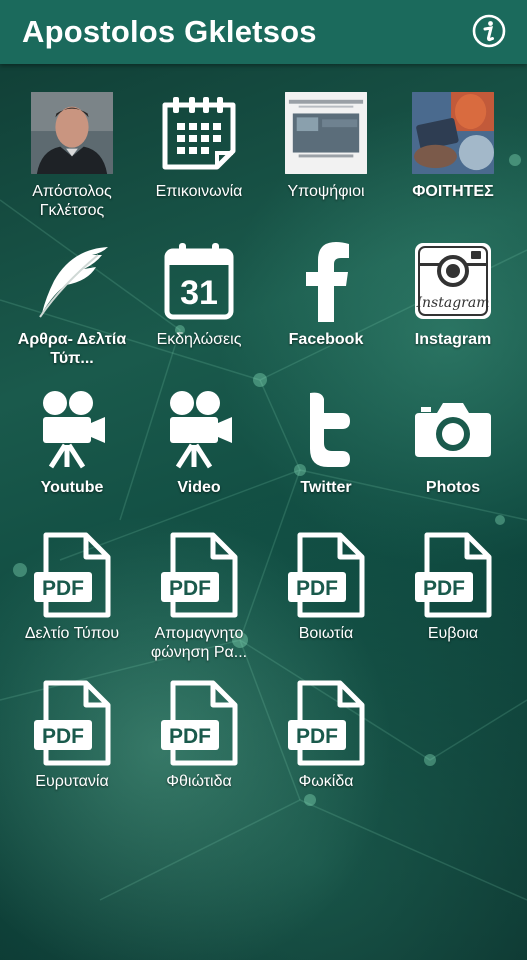 The height and width of the screenshot is (960, 527). I want to click on tile-label: Φωκίδα, so click(326, 781).